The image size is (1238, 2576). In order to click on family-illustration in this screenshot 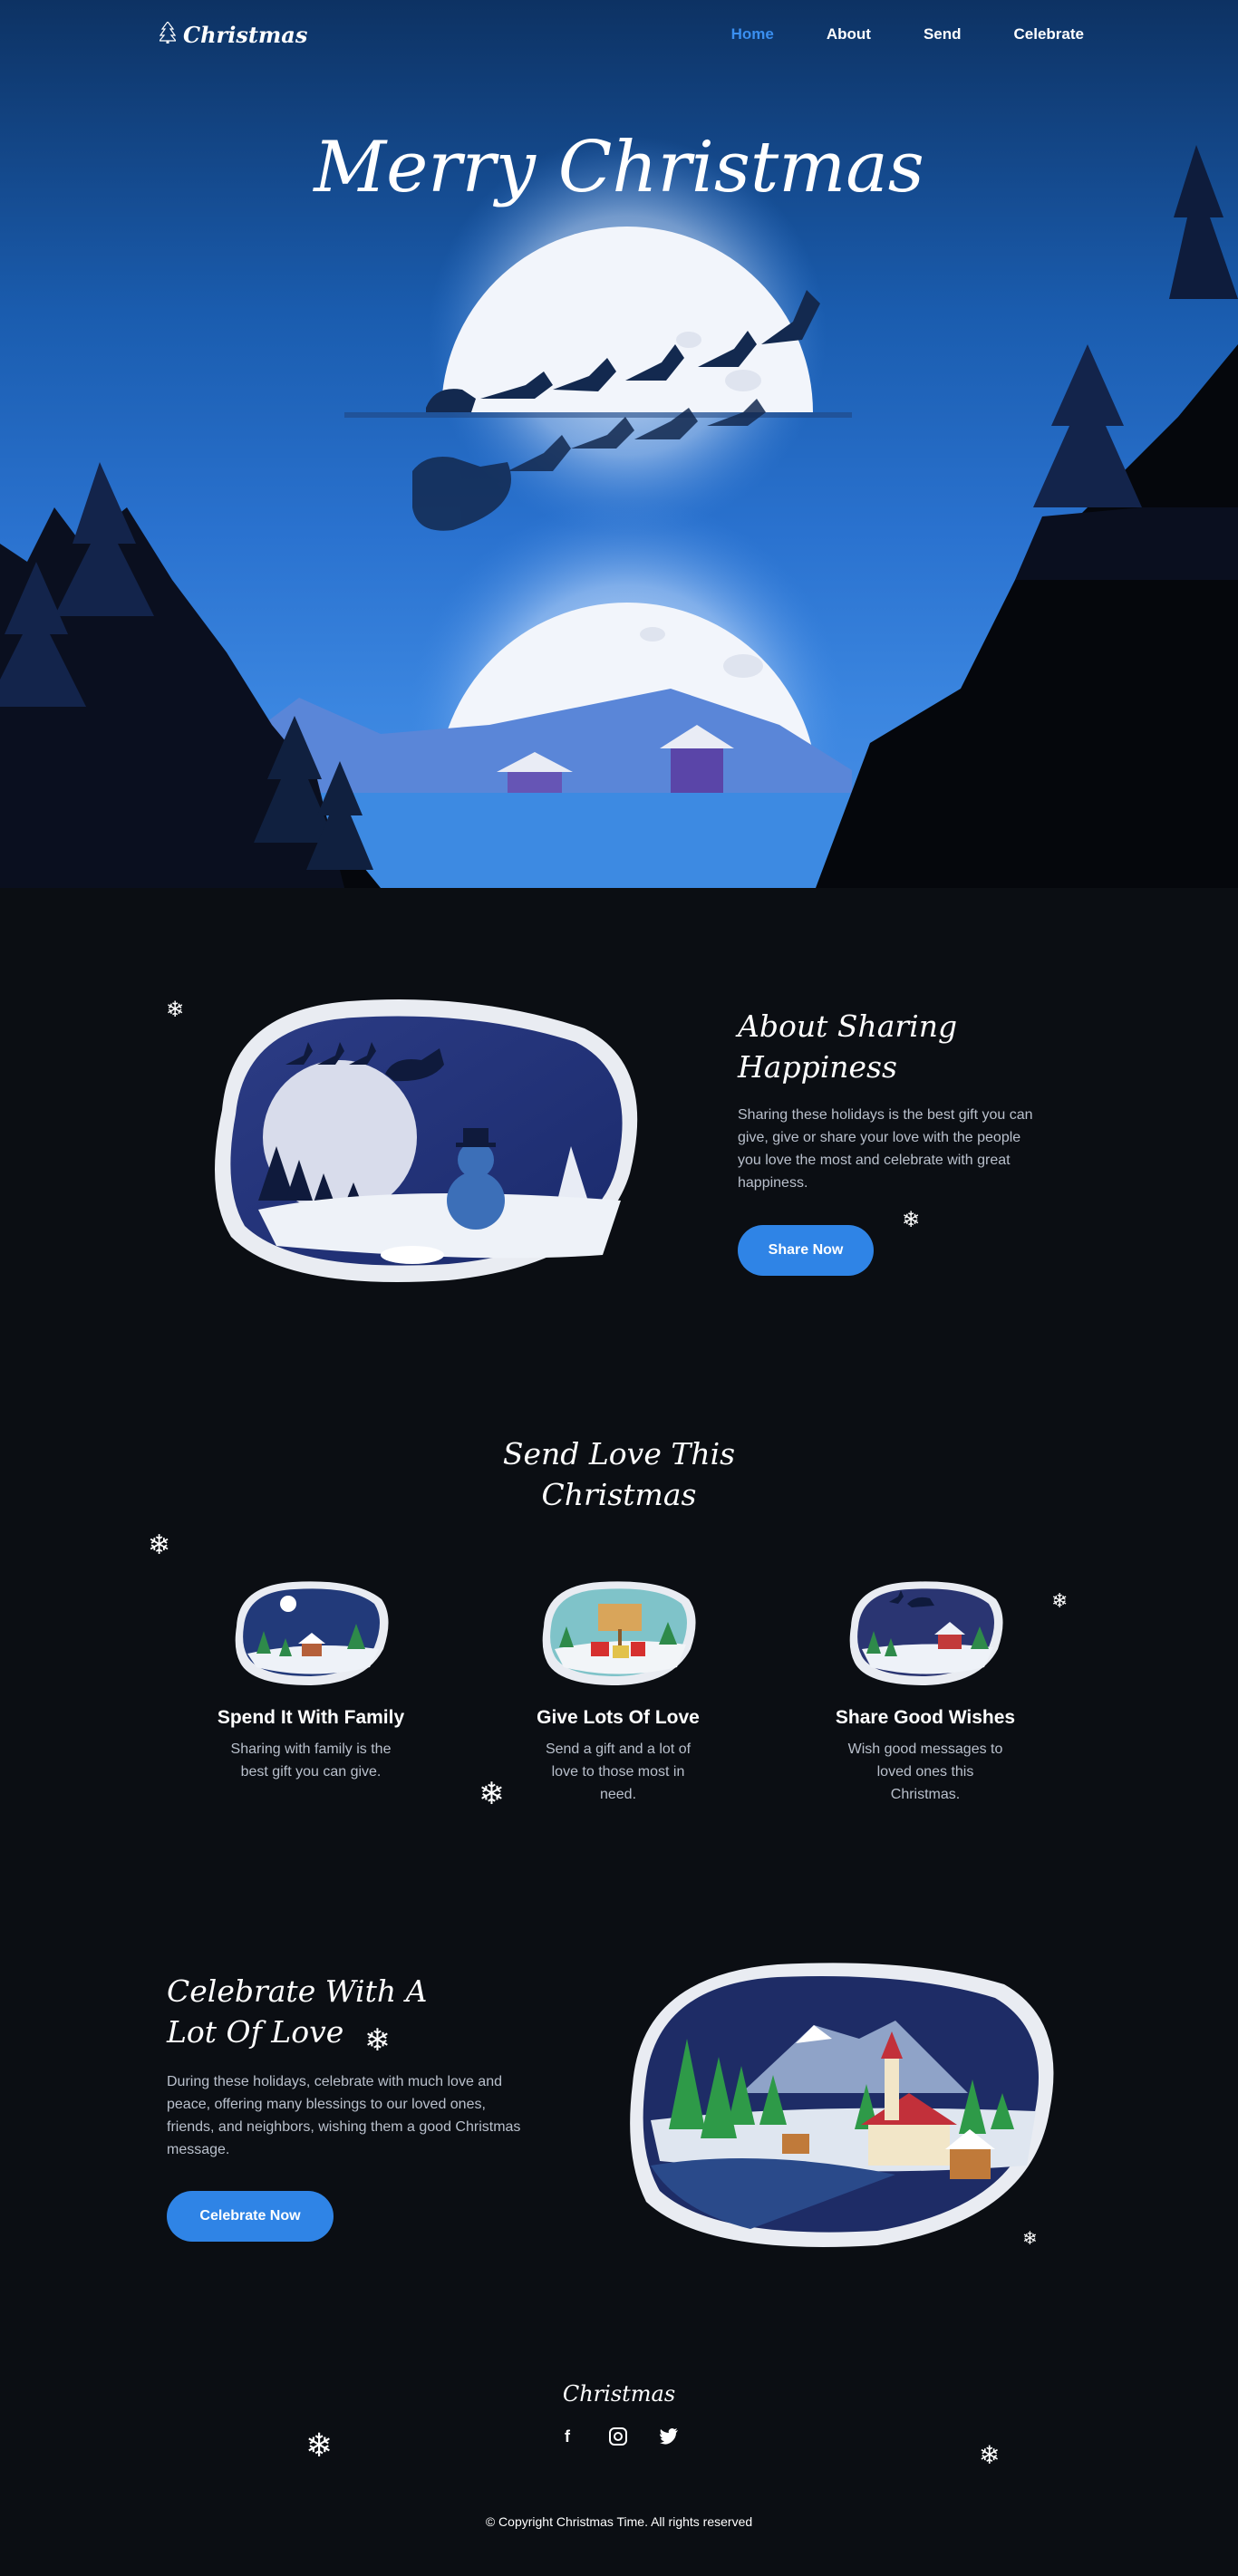, I will do `click(312, 1633)`.